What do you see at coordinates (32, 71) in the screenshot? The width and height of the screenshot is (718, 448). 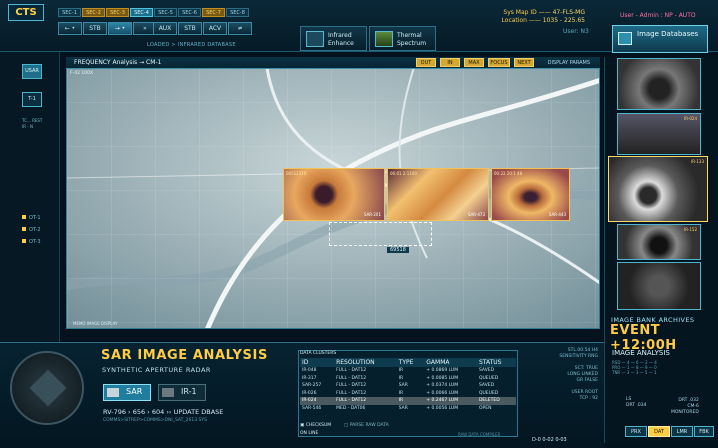 I see `usar-button: USAR` at bounding box center [32, 71].